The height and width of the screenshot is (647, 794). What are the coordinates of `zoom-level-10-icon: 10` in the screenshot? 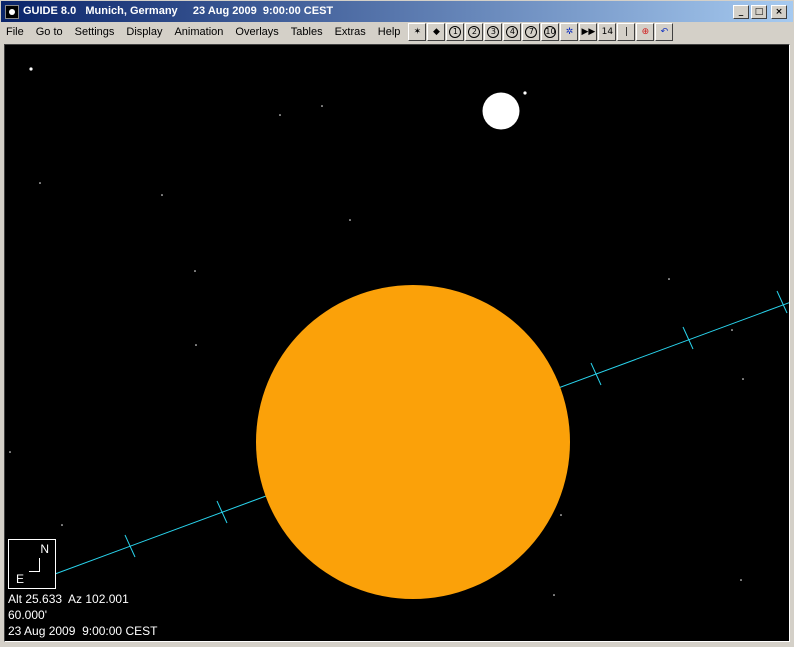 It's located at (550, 32).